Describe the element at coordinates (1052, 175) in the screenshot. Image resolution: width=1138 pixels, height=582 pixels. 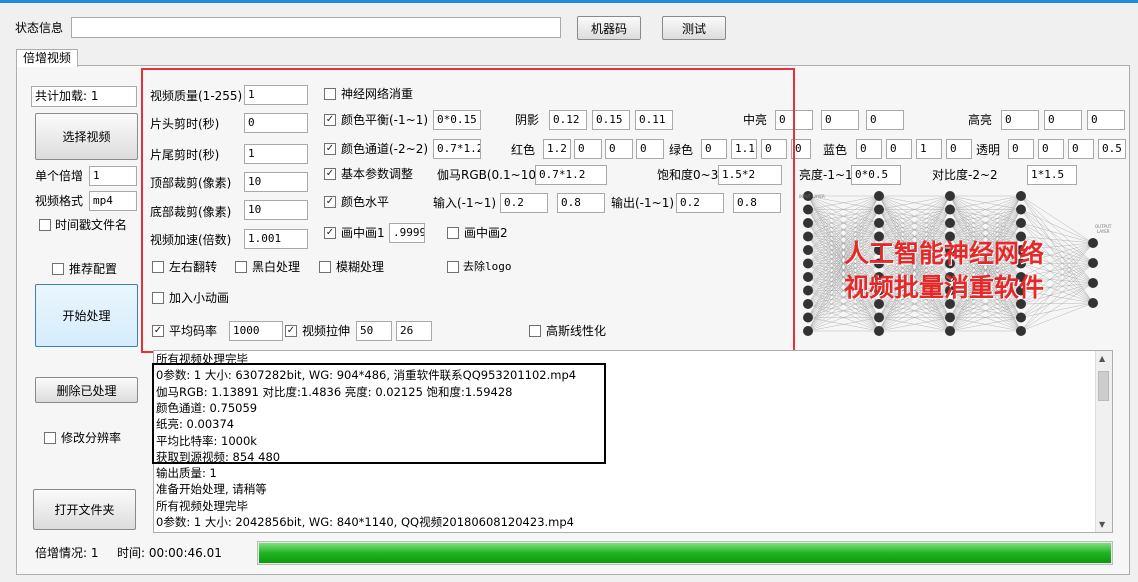
I see `contrast-input: 1*1.5` at that location.